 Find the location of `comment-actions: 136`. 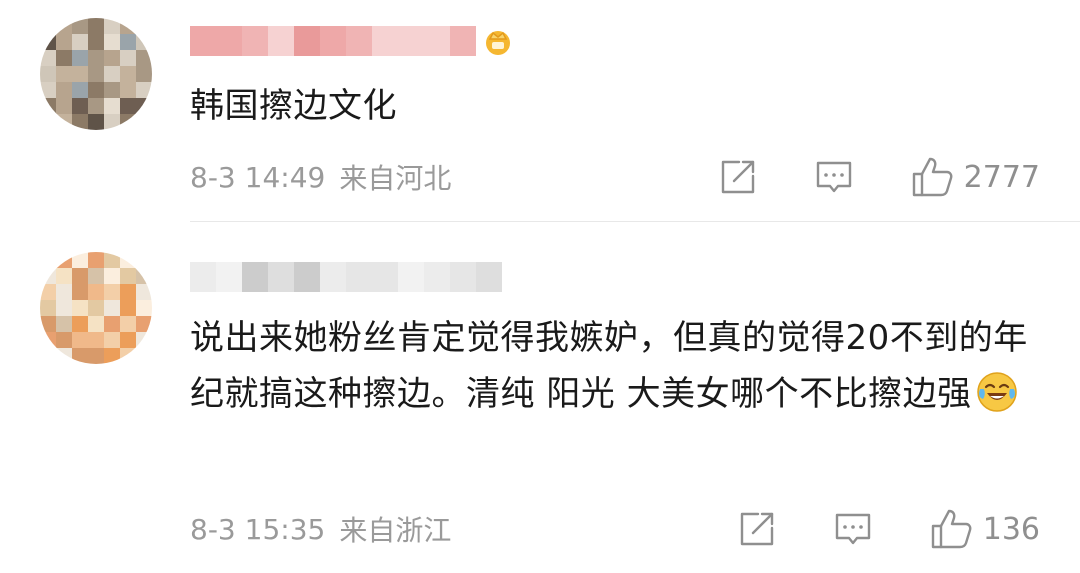

comment-actions: 136 is located at coordinates (887, 529).